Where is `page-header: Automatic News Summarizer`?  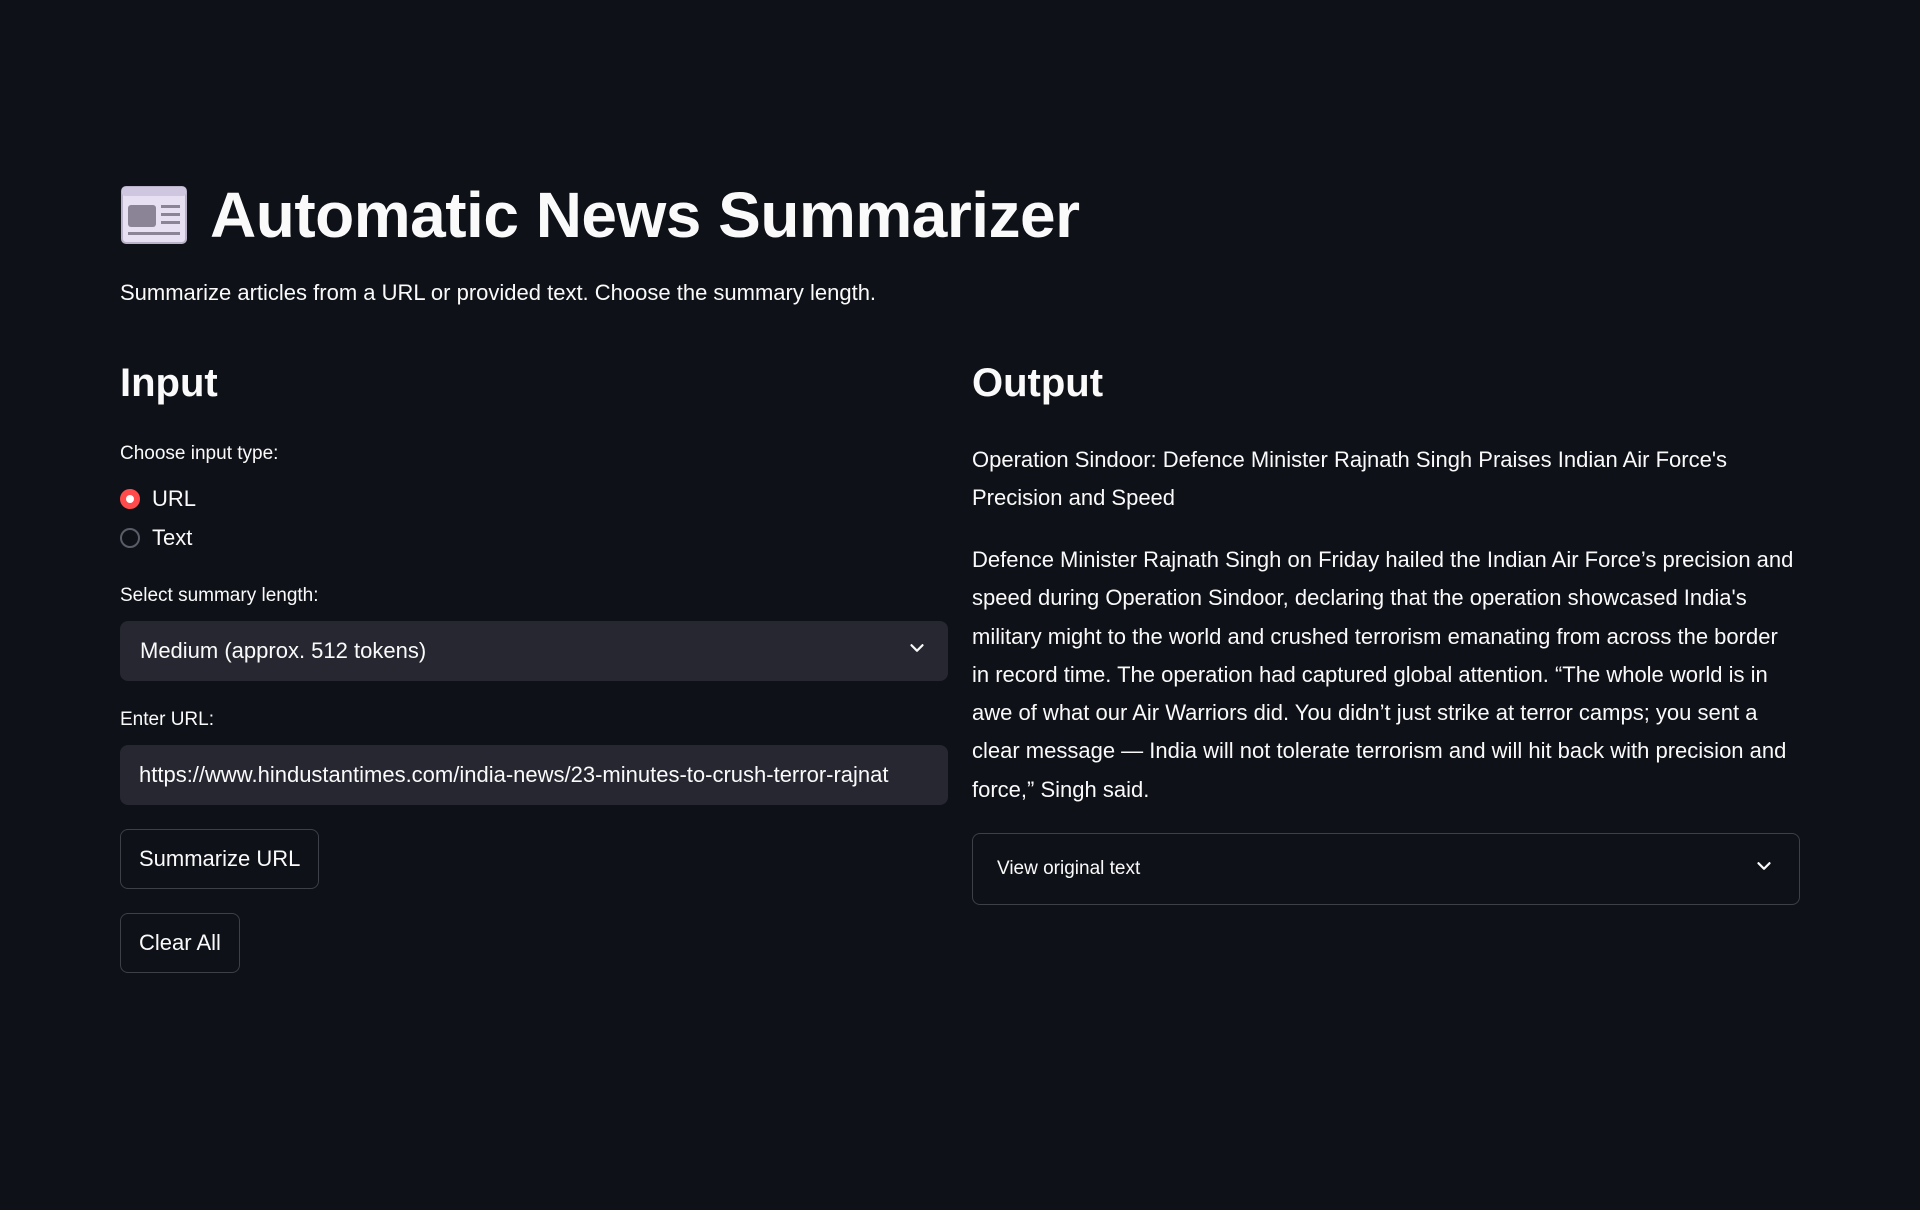 page-header: Automatic News Summarizer is located at coordinates (600, 215).